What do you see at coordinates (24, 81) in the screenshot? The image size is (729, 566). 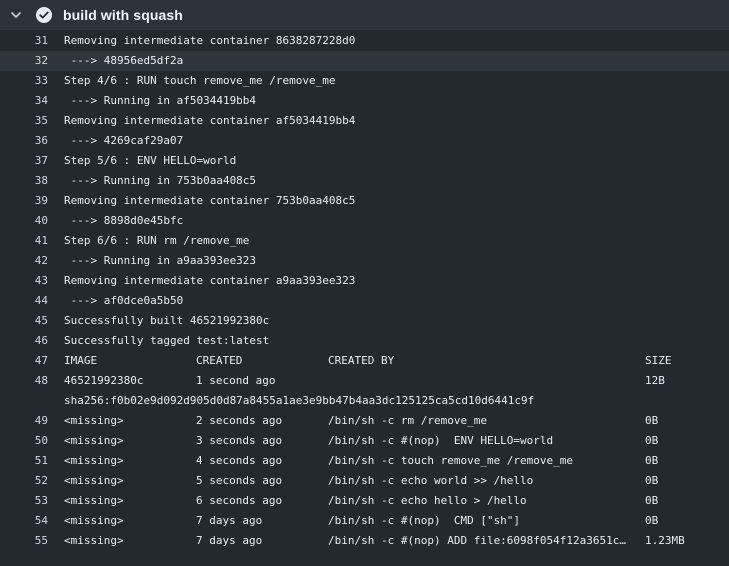 I see `line-number: 33` at bounding box center [24, 81].